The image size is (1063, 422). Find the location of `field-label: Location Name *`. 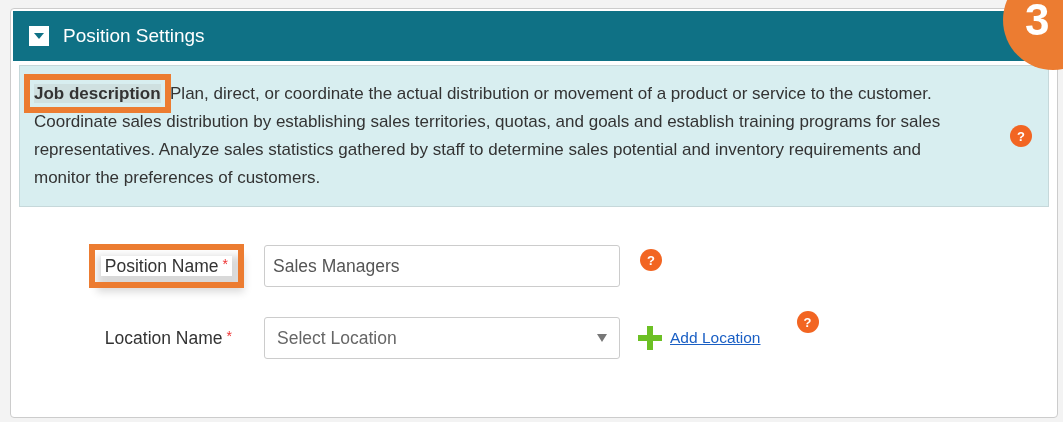

field-label: Location Name * is located at coordinates (168, 337).